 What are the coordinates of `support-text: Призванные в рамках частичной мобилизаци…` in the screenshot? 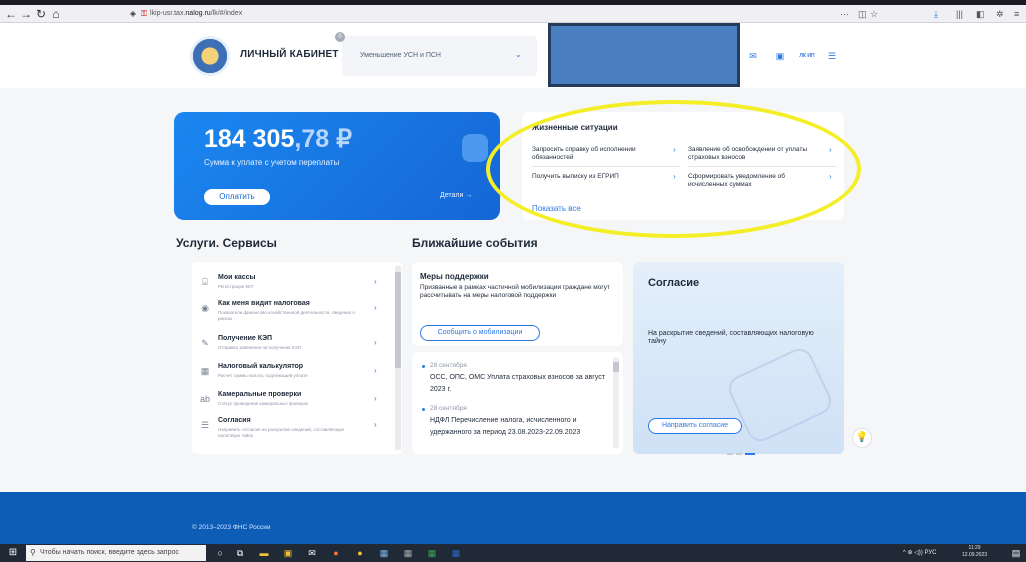 It's located at (515, 291).